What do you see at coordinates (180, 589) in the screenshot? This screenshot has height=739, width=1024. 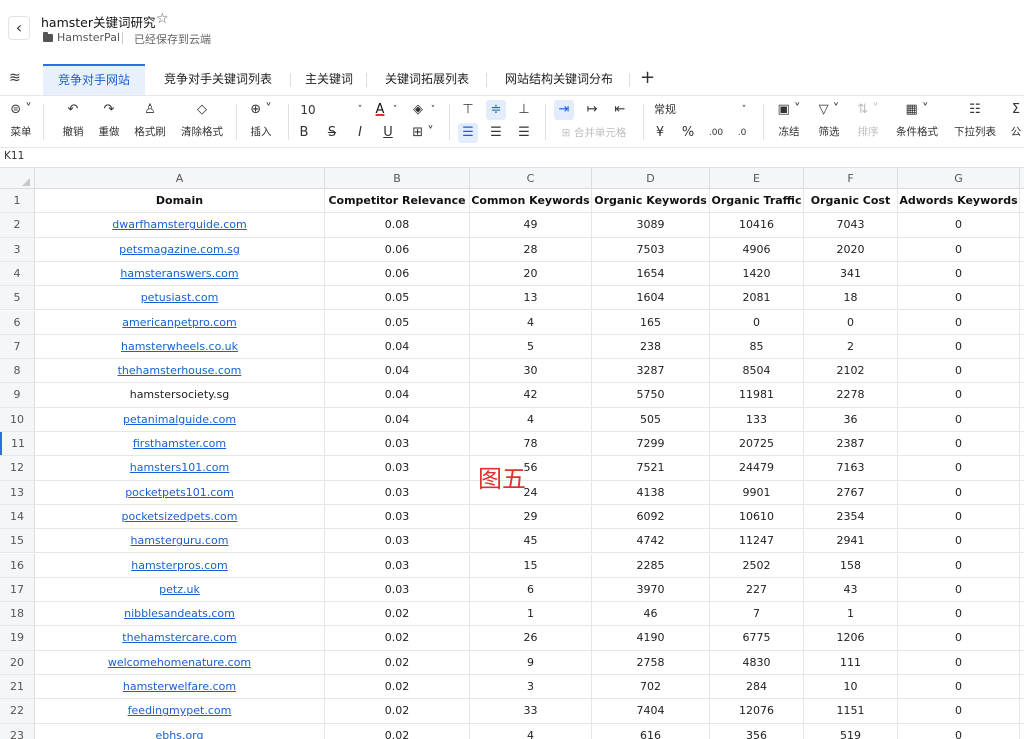 I see `domain-cell: petz.uk` at bounding box center [180, 589].